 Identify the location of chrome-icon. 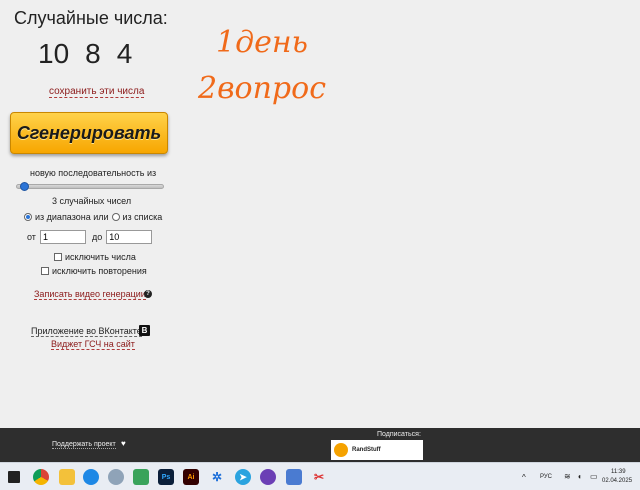
(41, 477).